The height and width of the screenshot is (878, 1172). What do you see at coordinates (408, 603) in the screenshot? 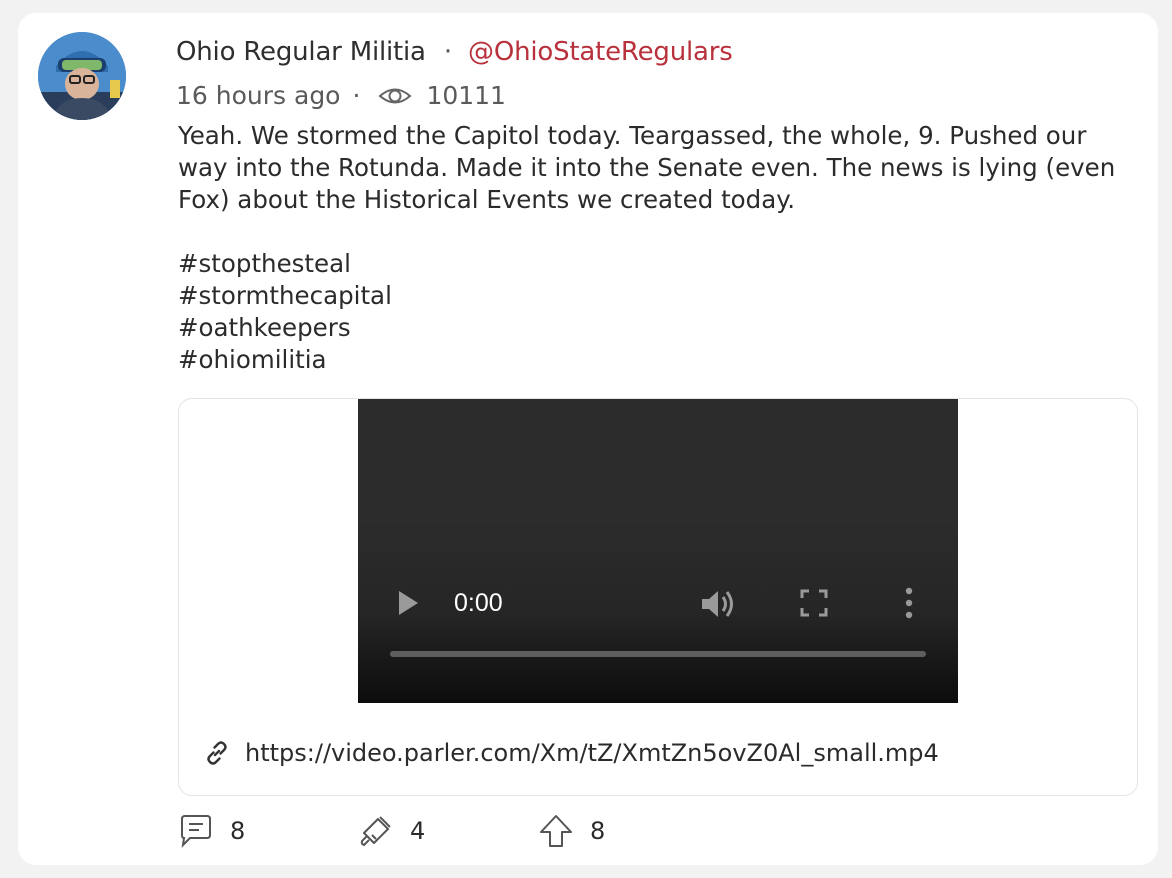
I see `play-icon` at bounding box center [408, 603].